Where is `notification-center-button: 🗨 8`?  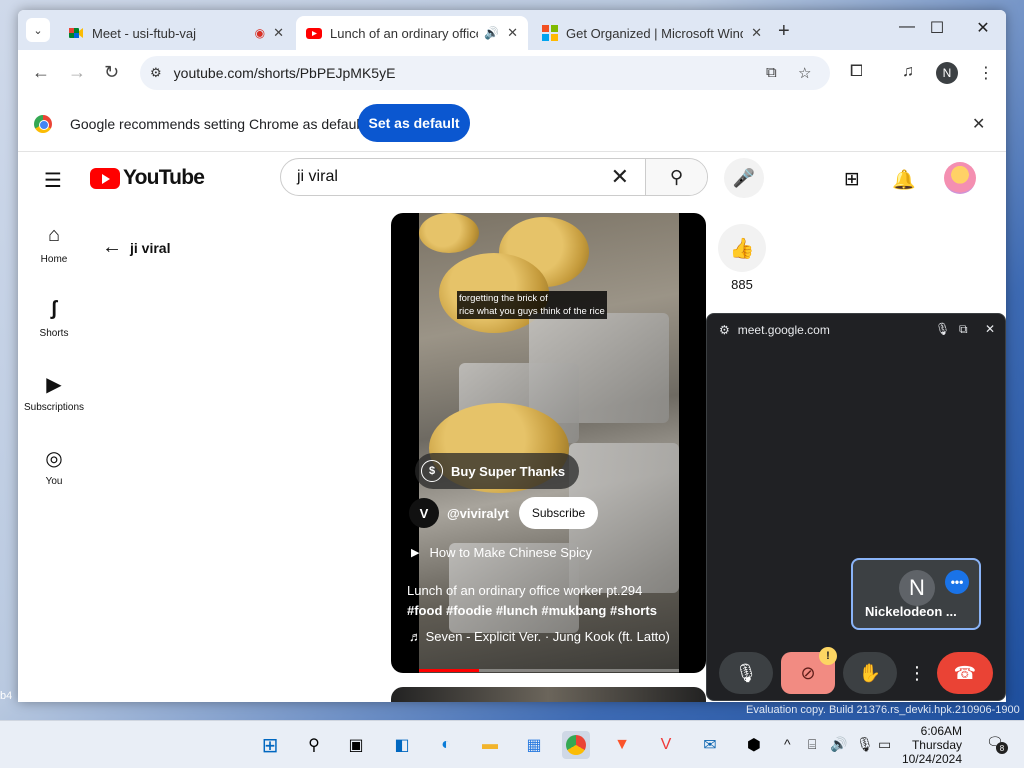
notification-center-button: 🗨 8 is located at coordinates (997, 744).